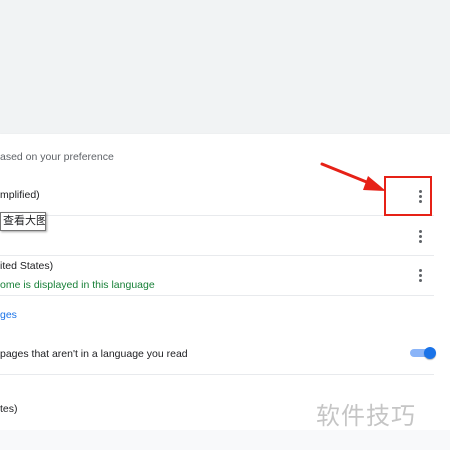 The height and width of the screenshot is (450, 450). I want to click on languages-description: ased on your preference, so click(57, 157).